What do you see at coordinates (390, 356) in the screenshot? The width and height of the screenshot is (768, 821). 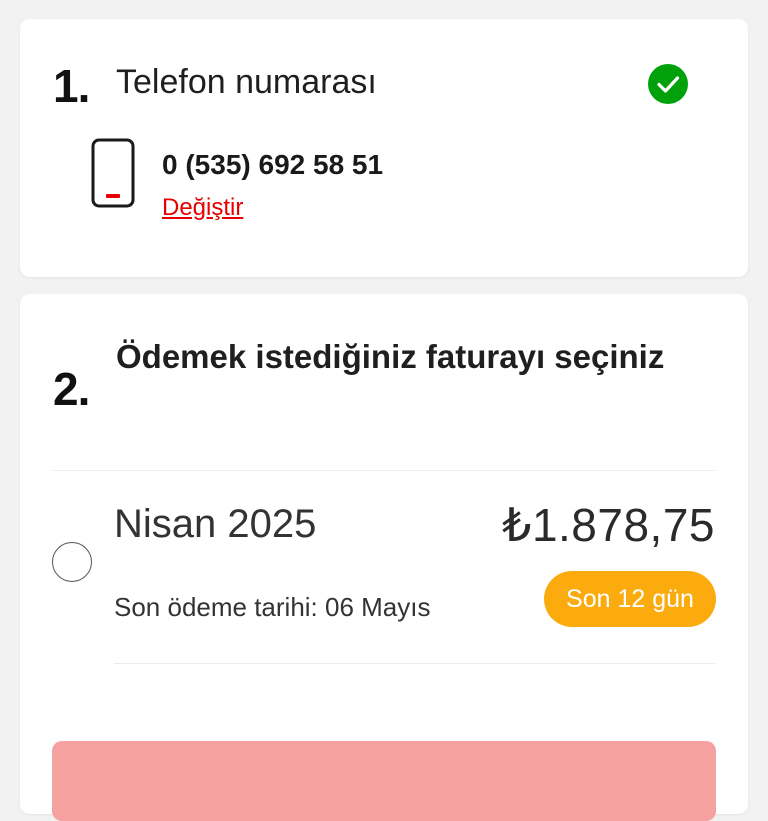 I see `step-title: Ödemek istediğiniz faturayı seçiniz` at bounding box center [390, 356].